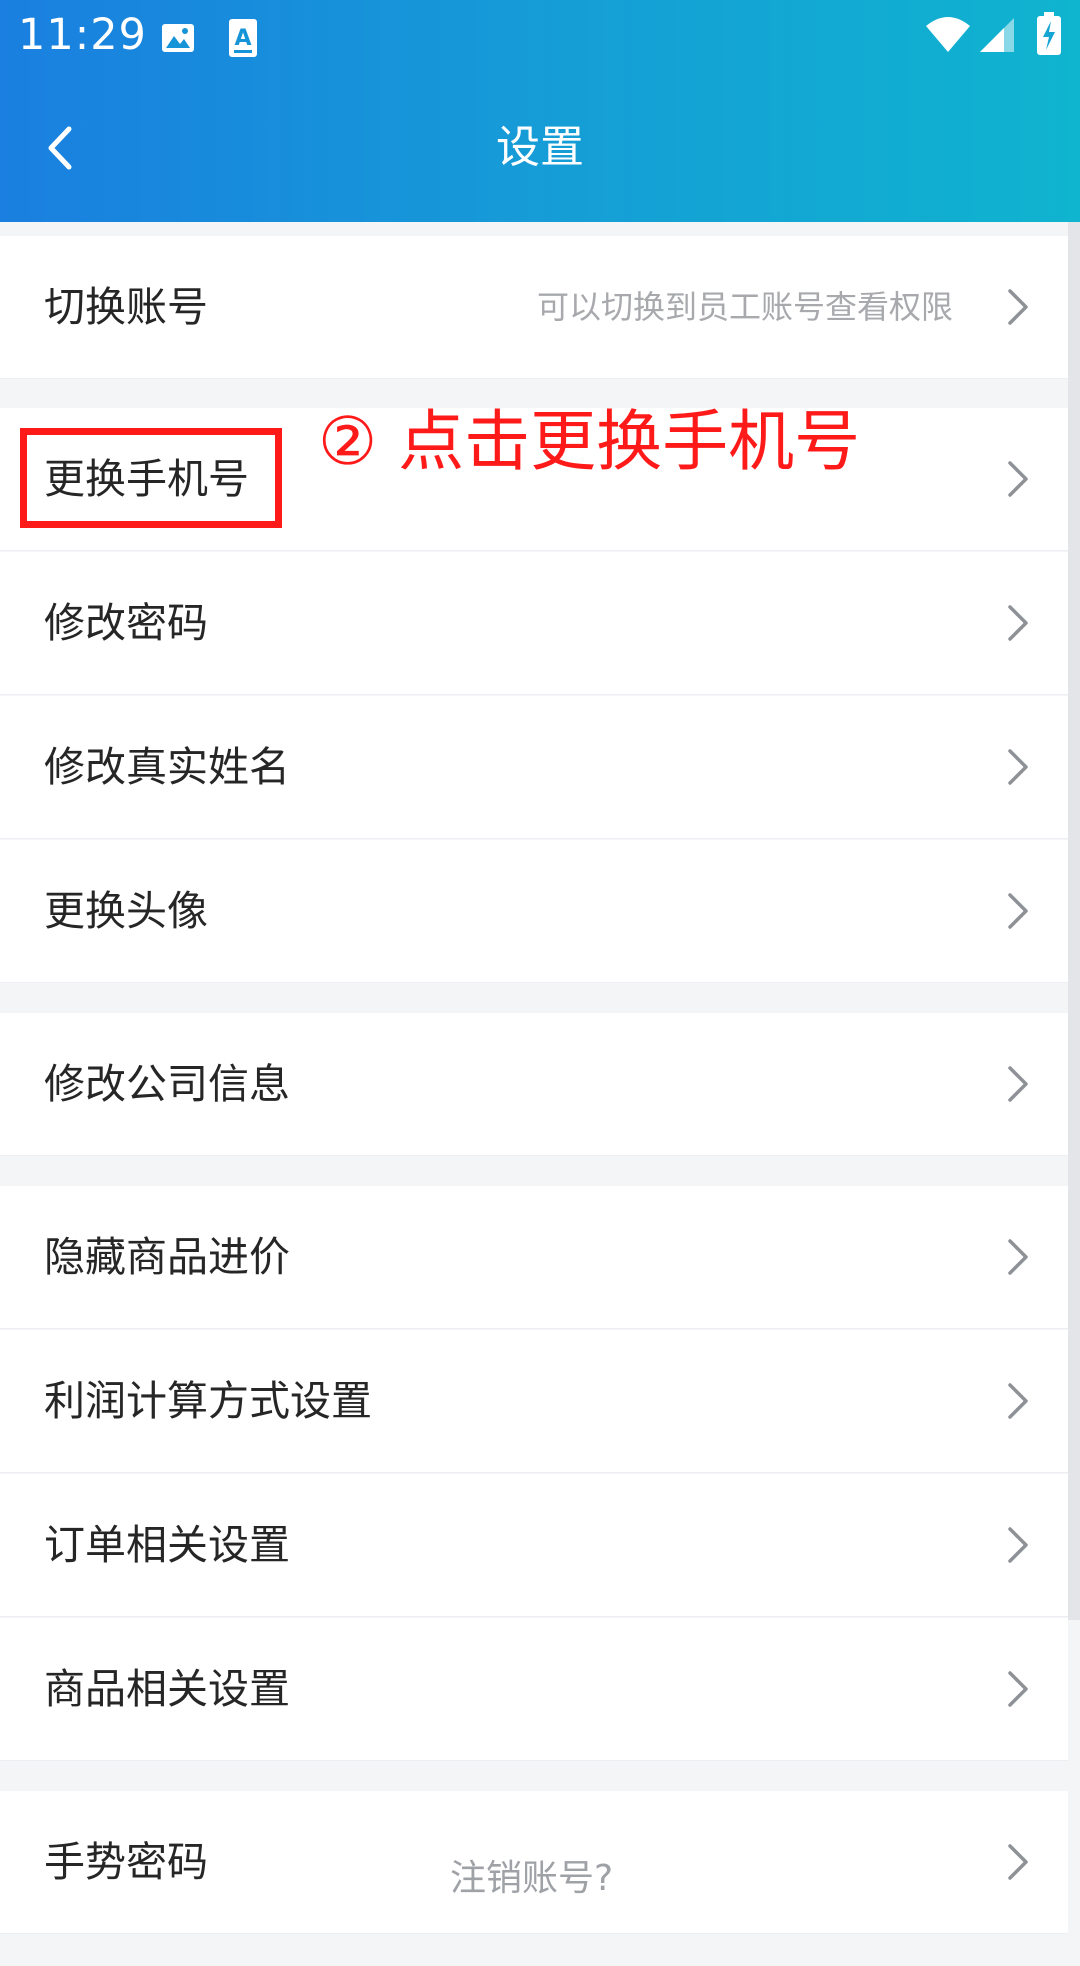 This screenshot has width=1080, height=1966. I want to click on settings-item-label: 商品相关设置, so click(167, 1689).